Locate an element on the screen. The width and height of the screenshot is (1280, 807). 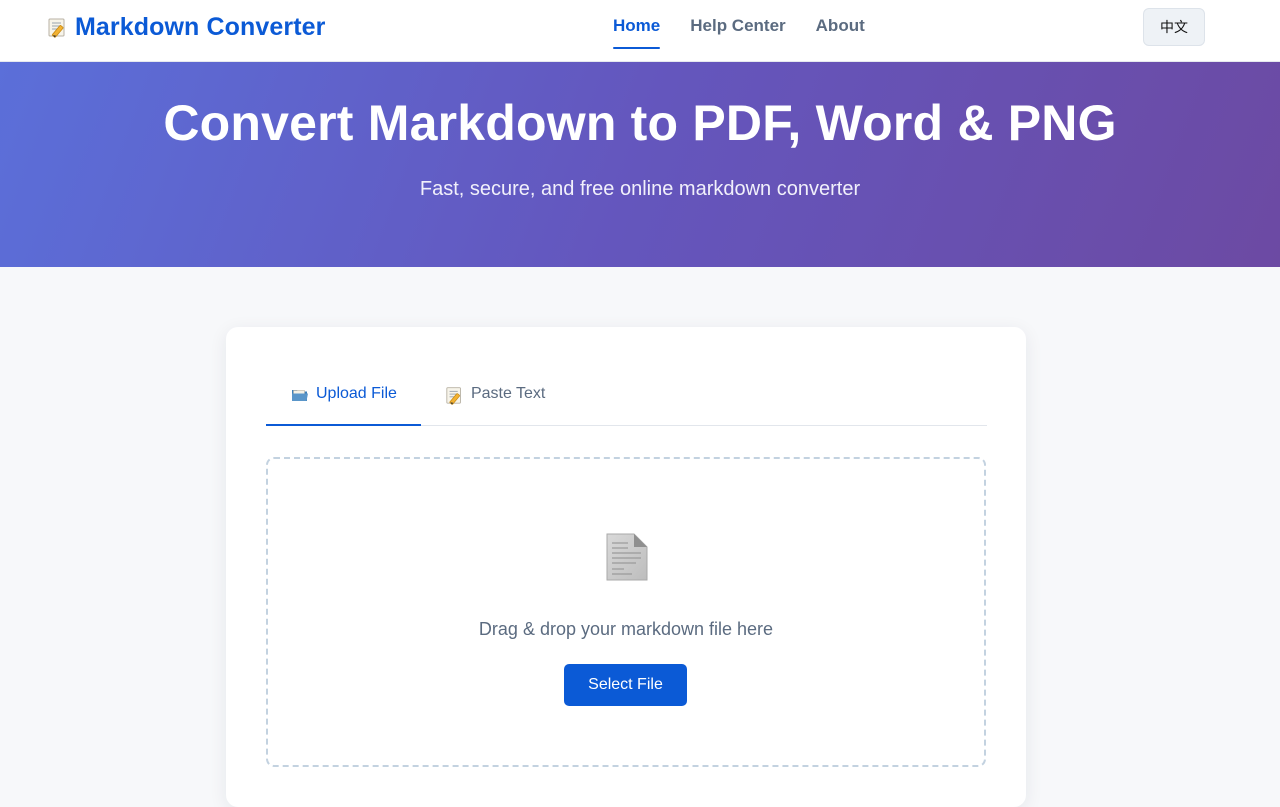
main-nav: Home Help Center About is located at coordinates (739, 31).